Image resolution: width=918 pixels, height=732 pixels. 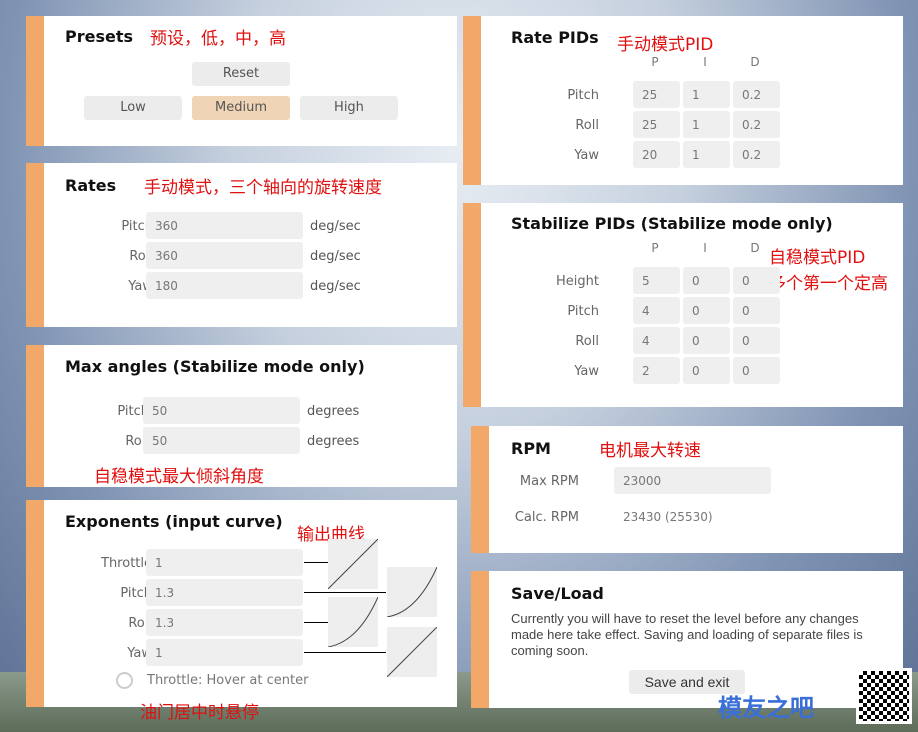 I want to click on reset-button: Reset, so click(x=241, y=74).